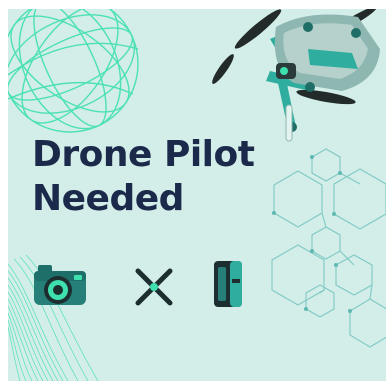 The height and width of the screenshot is (390, 392). What do you see at coordinates (108, 198) in the screenshot?
I see `headline-line-2: Needed` at bounding box center [108, 198].